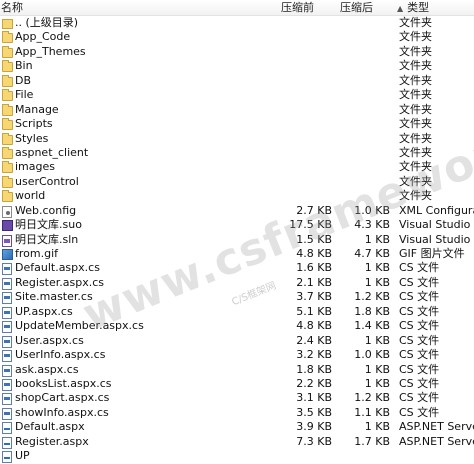 This screenshot has width=474, height=464. What do you see at coordinates (37, 253) in the screenshot?
I see `file-name: from.gif` at bounding box center [37, 253].